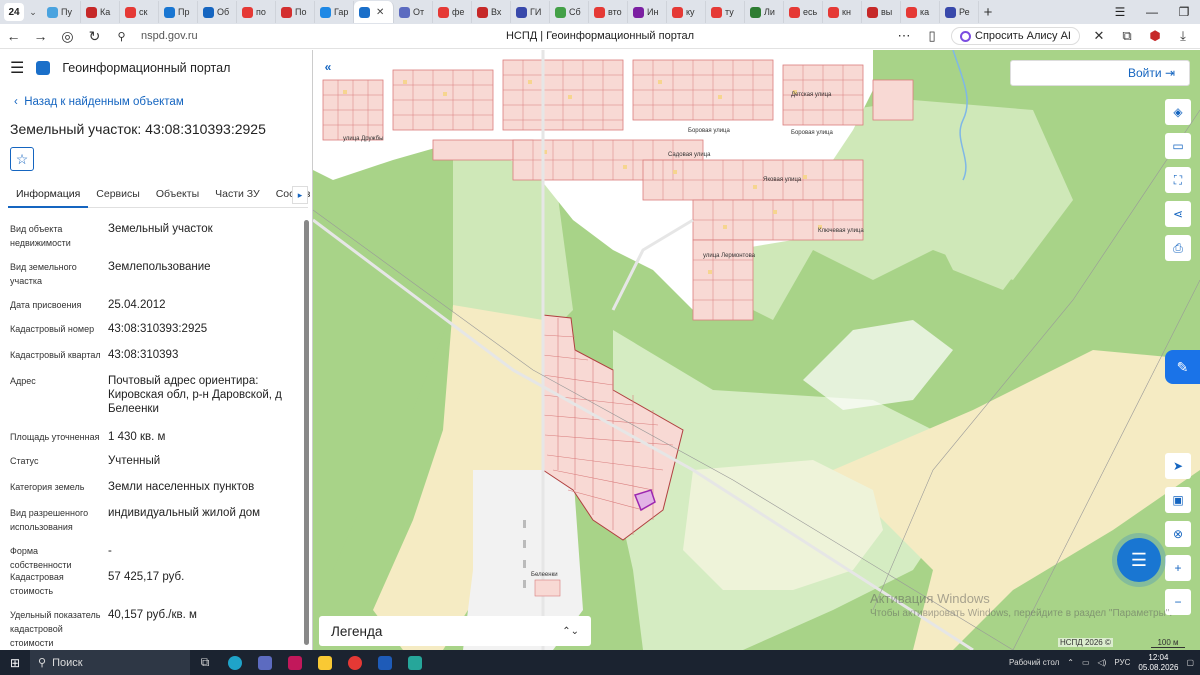  I want to click on ask-alice-button: Спросить Алису AI, so click(1015, 36).